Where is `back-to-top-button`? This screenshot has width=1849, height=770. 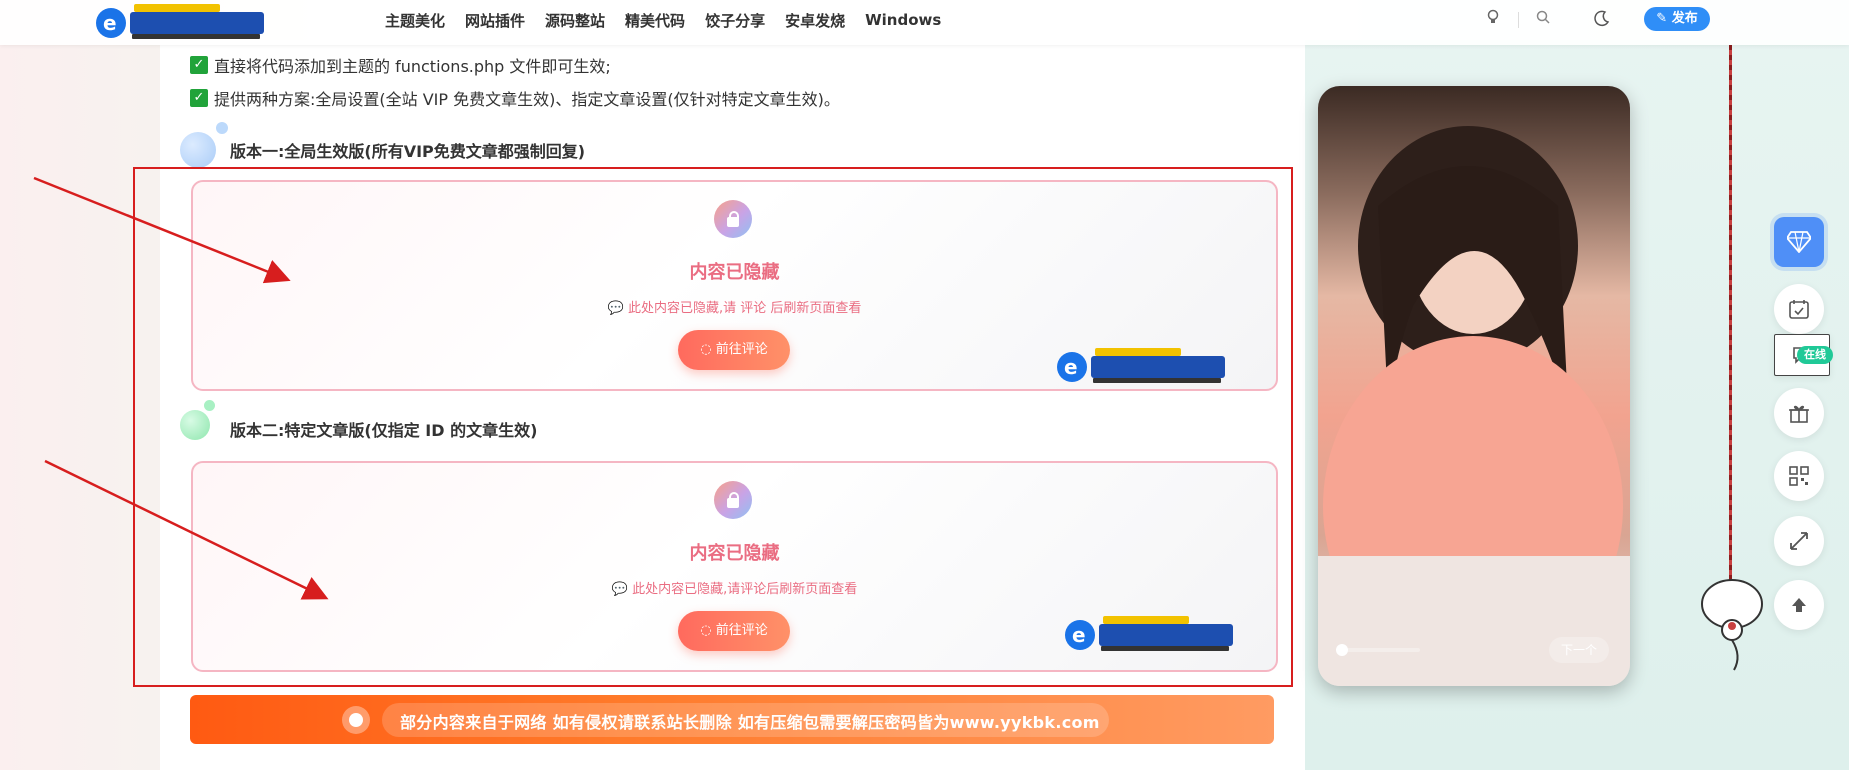
back-to-top-button is located at coordinates (1799, 605).